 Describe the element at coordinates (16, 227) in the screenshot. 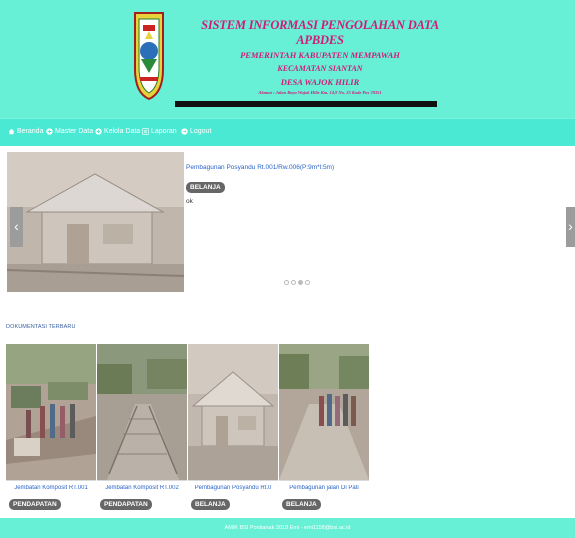

I see `carousel-prev-button: ‹` at that location.